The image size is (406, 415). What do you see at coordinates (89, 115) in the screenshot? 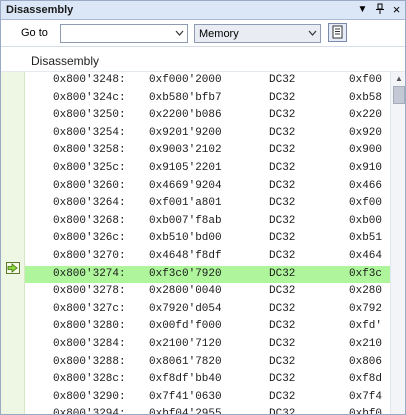
I see `row-addr: 0x800'3250:` at bounding box center [89, 115].